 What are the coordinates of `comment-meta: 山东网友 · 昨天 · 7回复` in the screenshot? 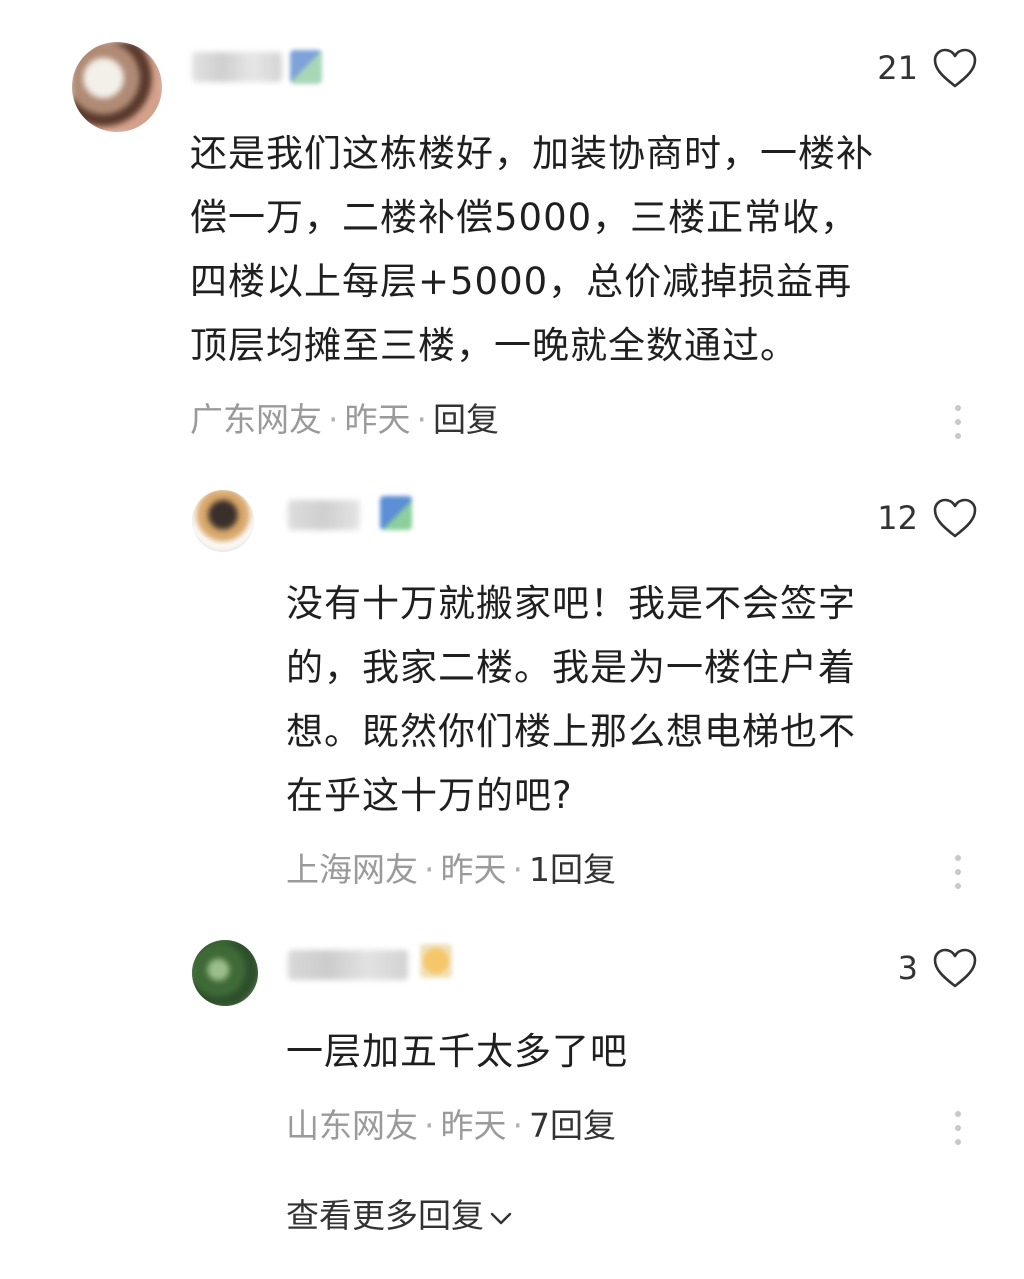 It's located at (451, 1126).